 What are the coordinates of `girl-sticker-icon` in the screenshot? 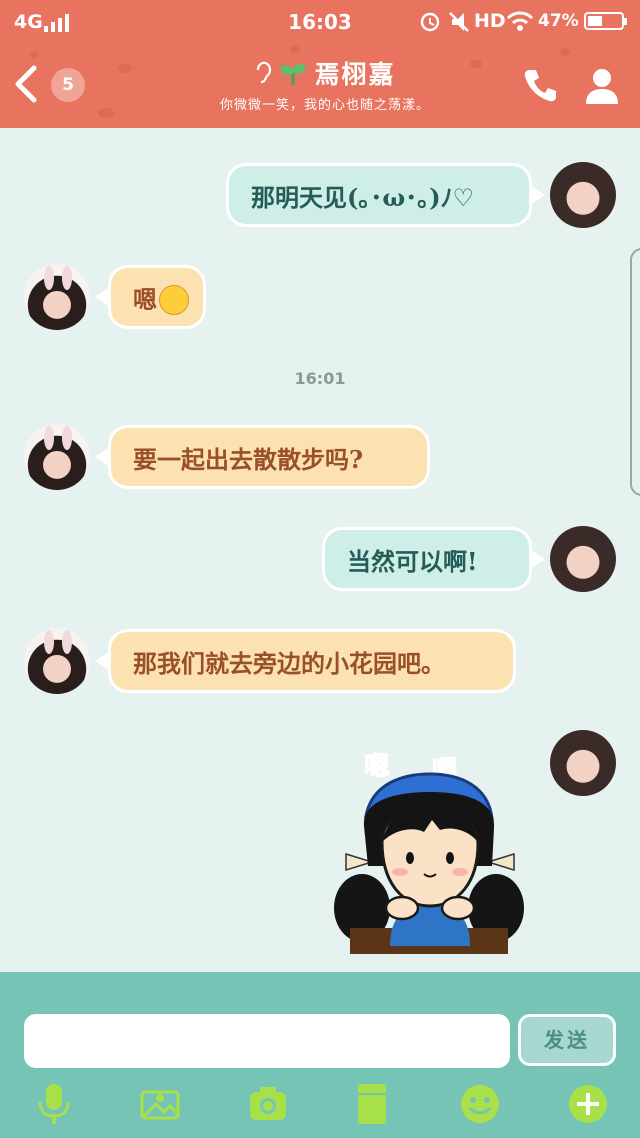 It's located at (429, 863).